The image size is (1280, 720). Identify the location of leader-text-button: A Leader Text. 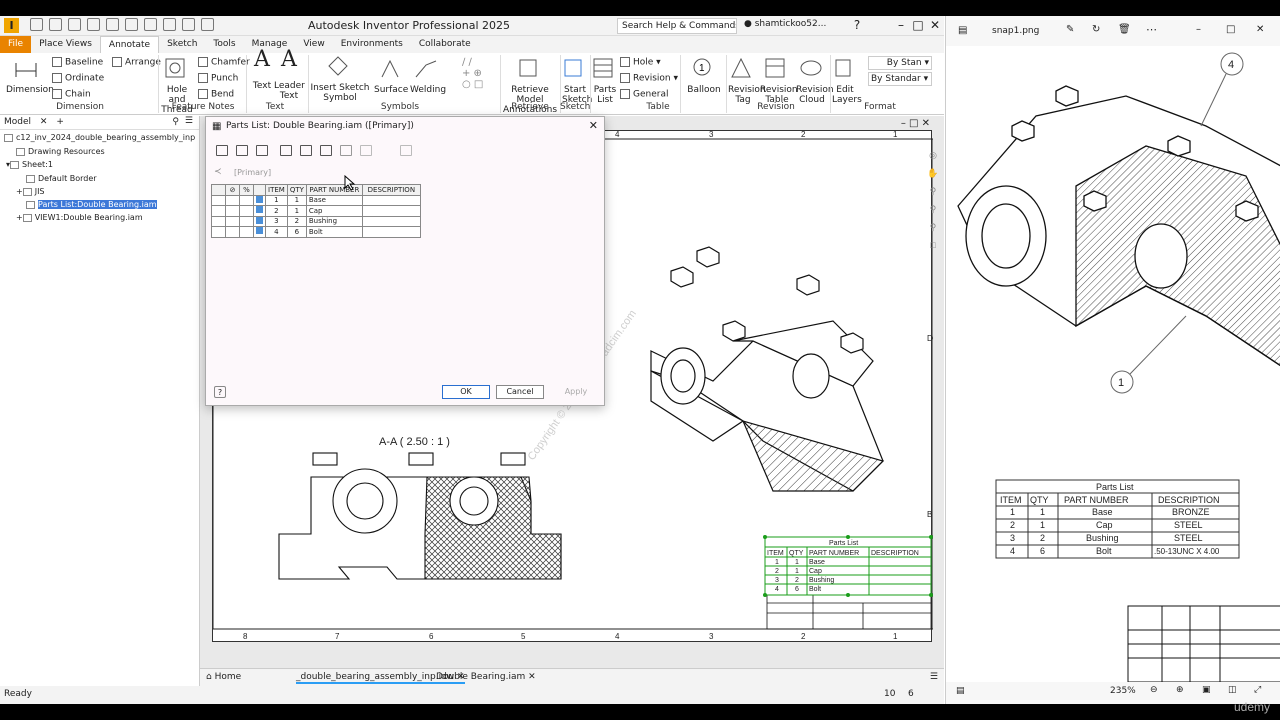
(289, 75).